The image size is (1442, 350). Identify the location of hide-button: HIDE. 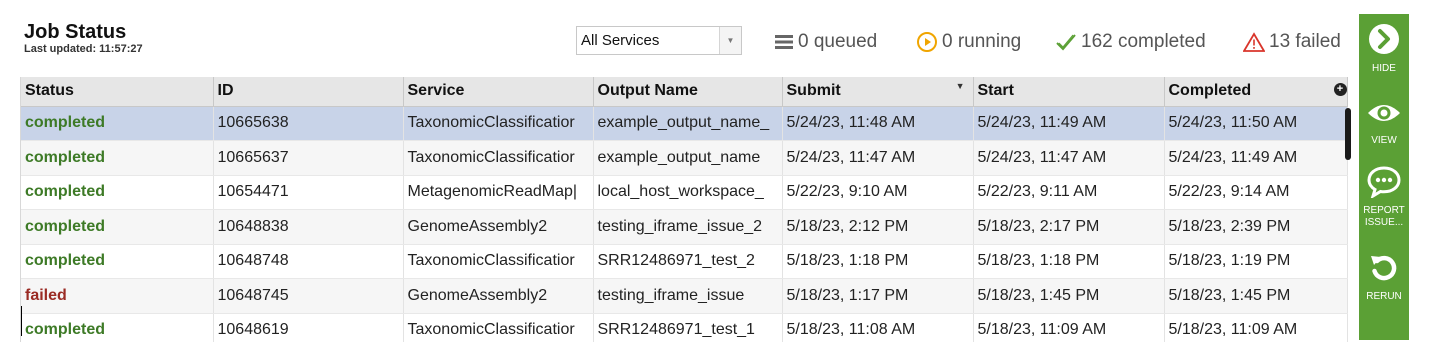
(1384, 48).